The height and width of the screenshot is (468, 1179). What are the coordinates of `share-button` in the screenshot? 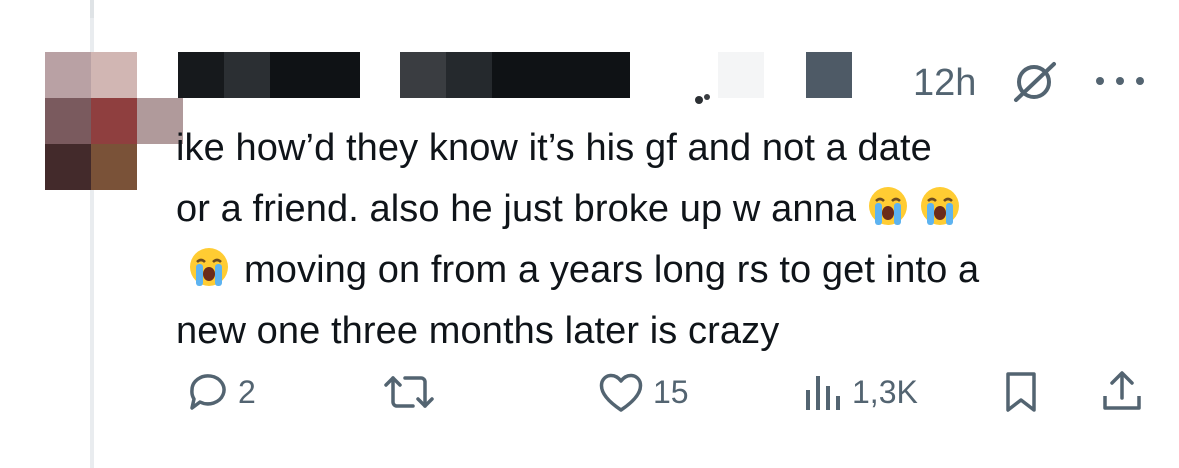 It's located at (1122, 392).